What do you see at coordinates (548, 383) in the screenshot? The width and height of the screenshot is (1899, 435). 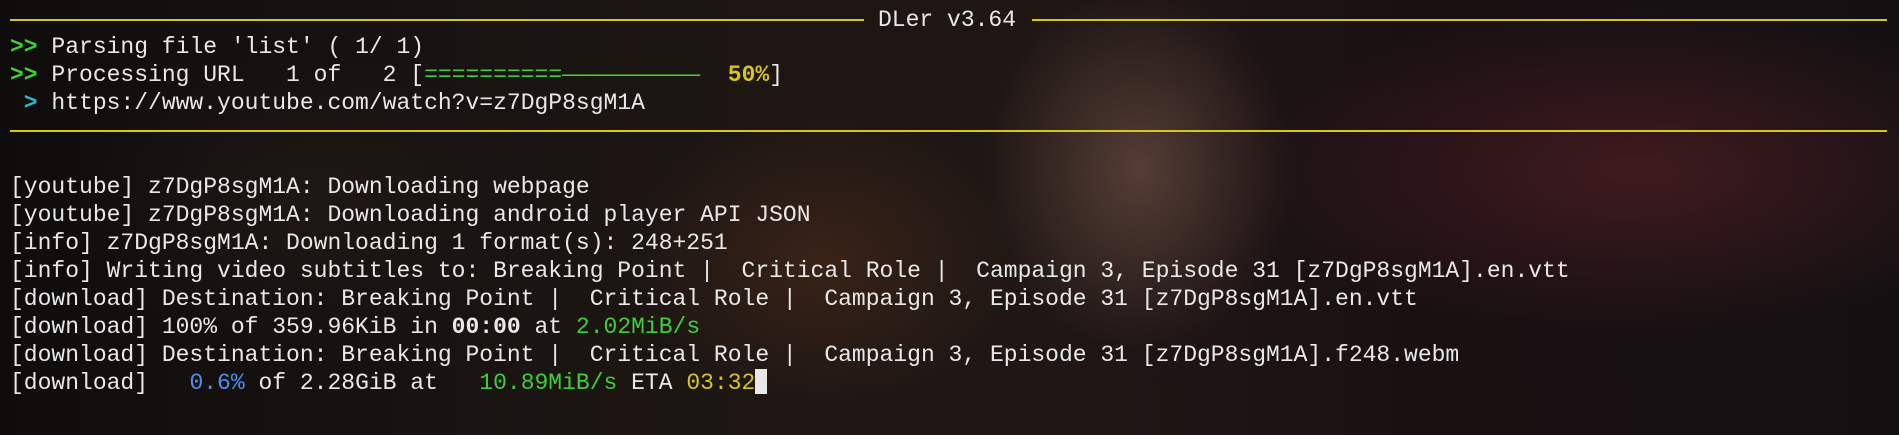 I see `download-speed: 10.89MiB/s` at bounding box center [548, 383].